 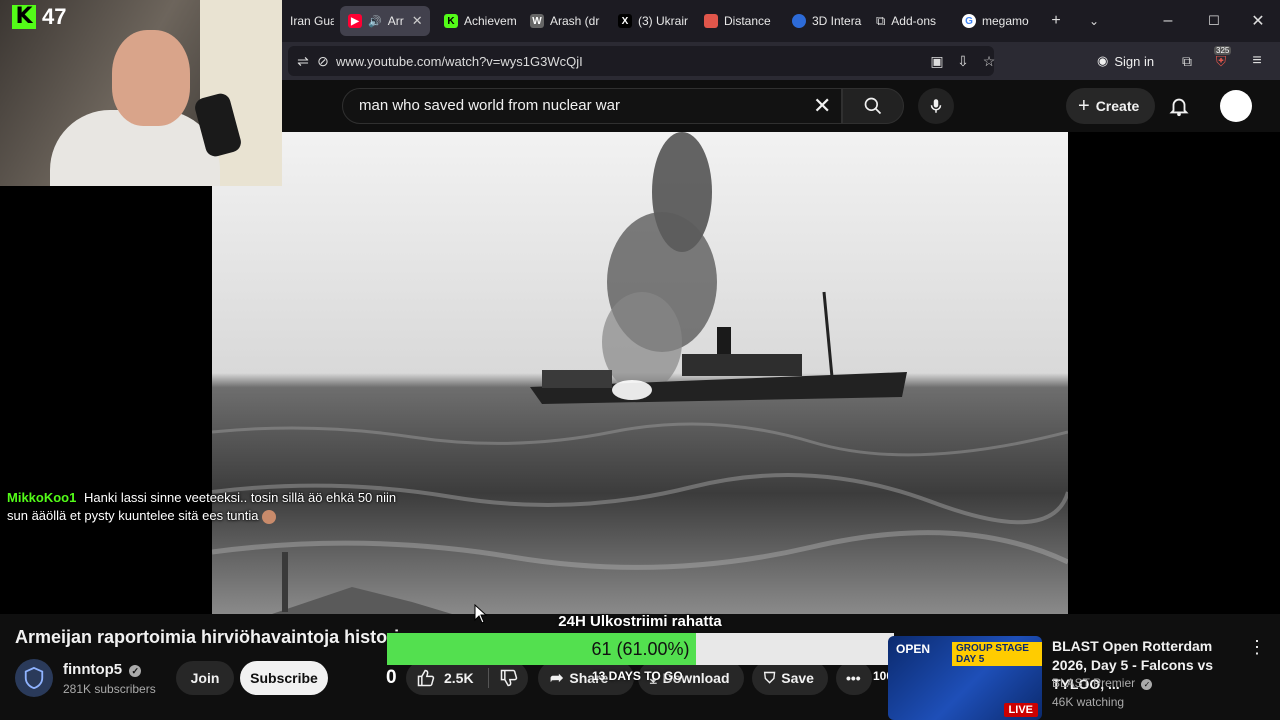 I want to click on search-box: ✕, so click(x=592, y=106).